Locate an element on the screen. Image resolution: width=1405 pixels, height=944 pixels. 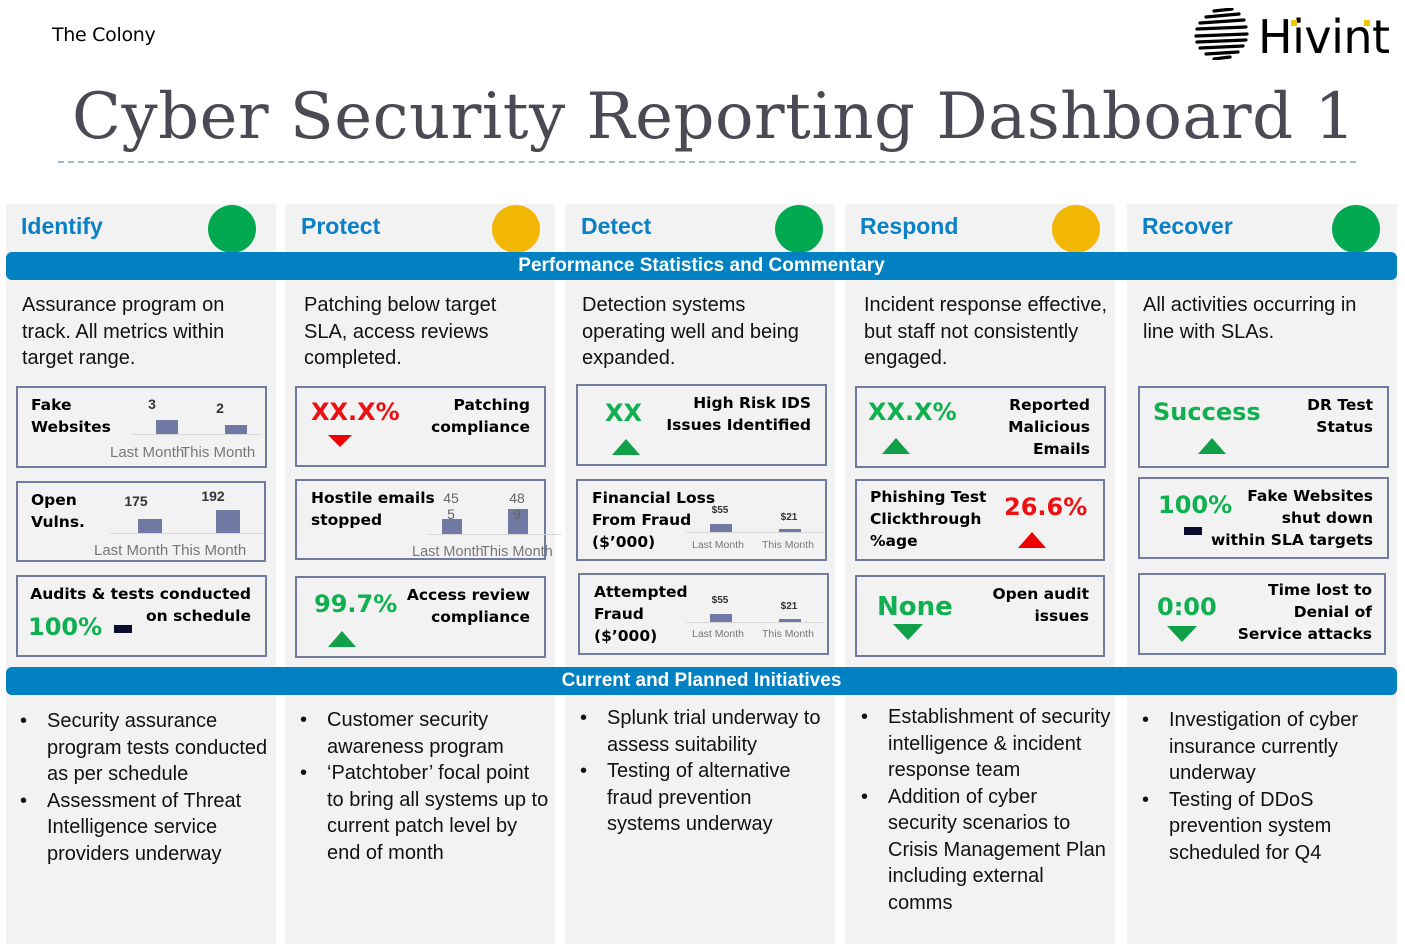
hivint-logo: Hivint is located at coordinates (1292, 36).